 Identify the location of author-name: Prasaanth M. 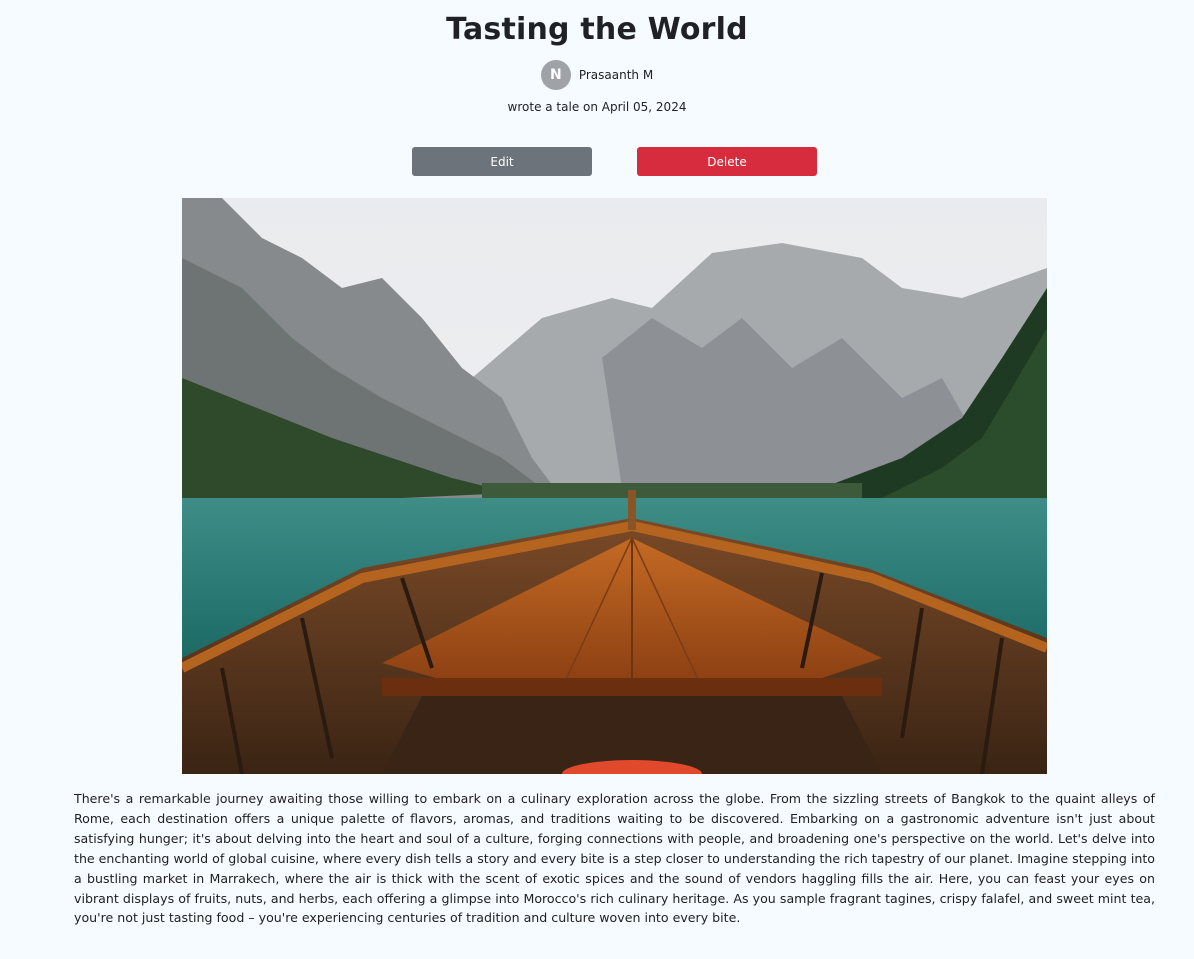
(616, 75).